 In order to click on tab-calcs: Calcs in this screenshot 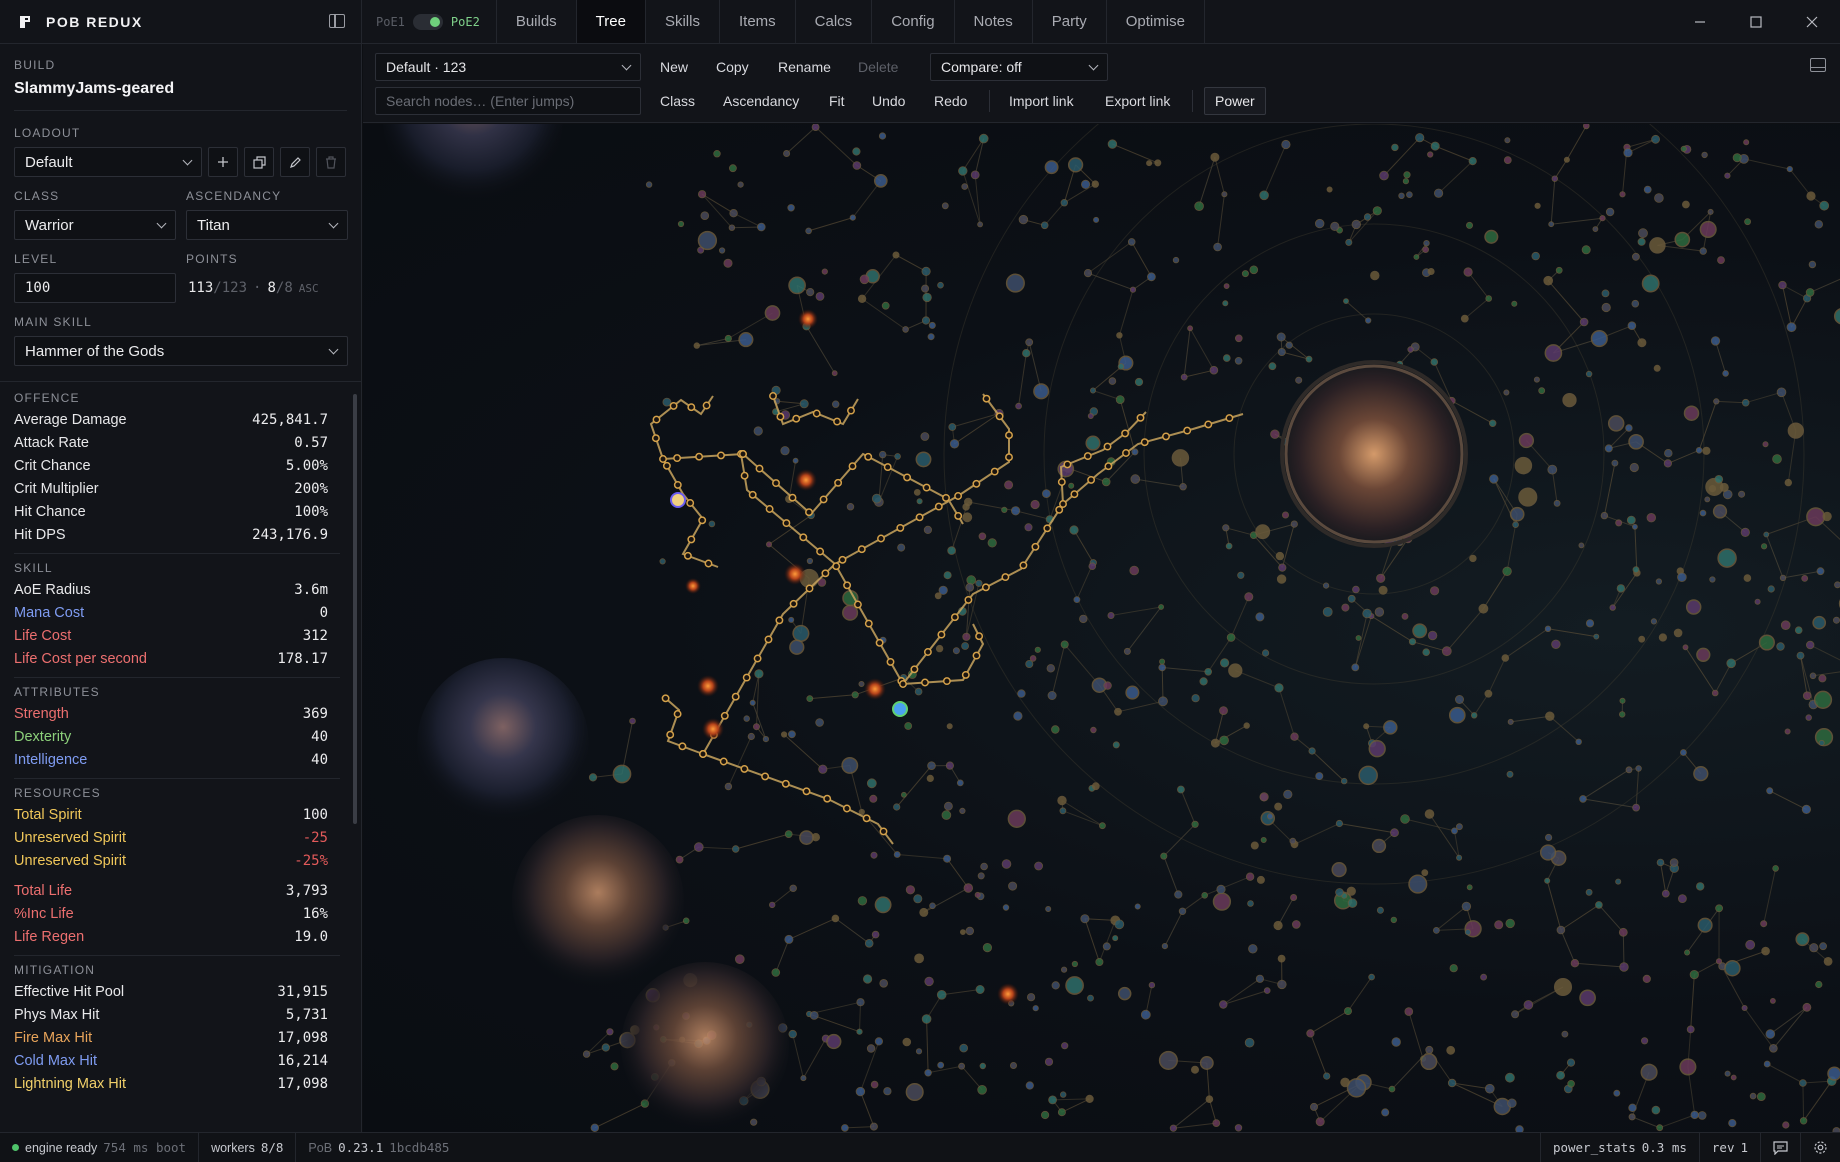, I will do `click(834, 21)`.